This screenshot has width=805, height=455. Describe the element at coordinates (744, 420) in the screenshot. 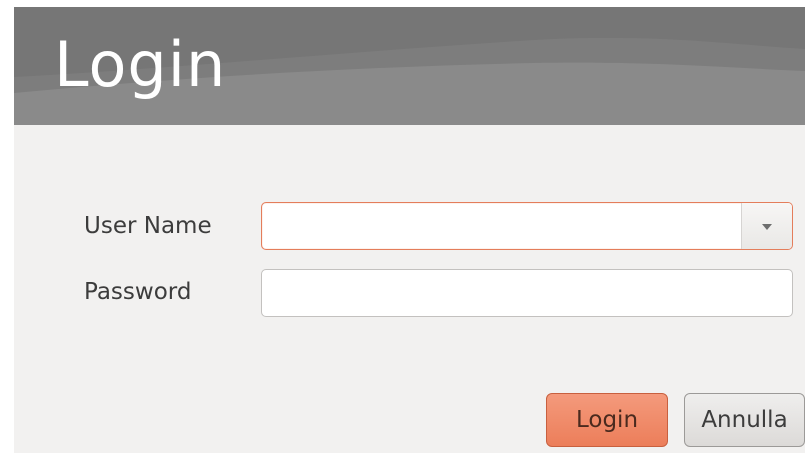

I see `cancel-button: Annulla` at that location.